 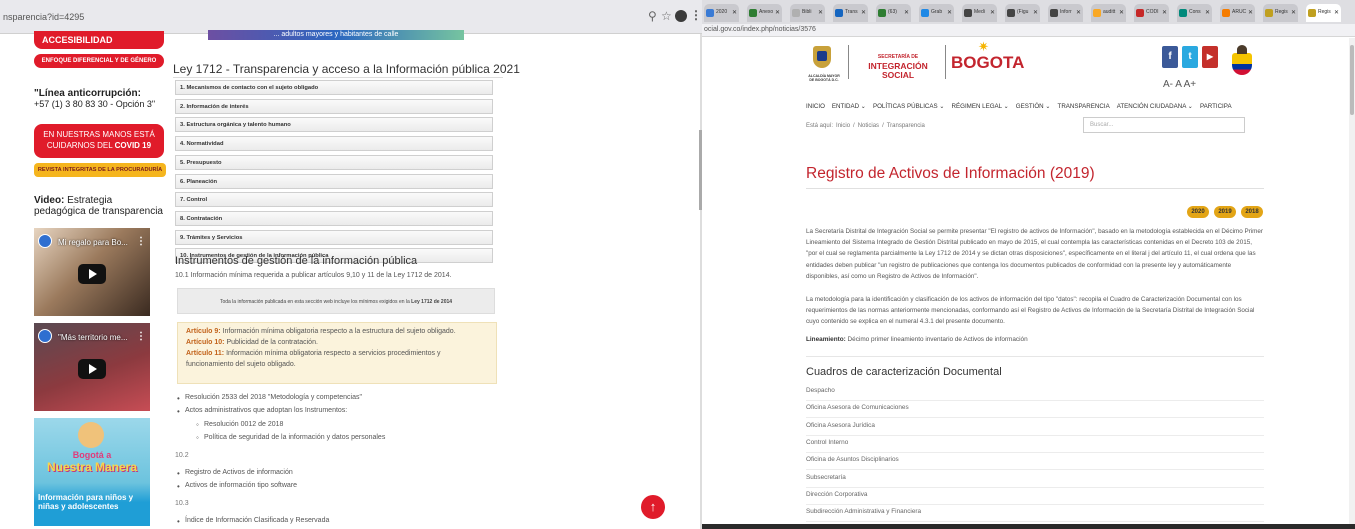 What do you see at coordinates (1035, 392) in the screenshot?
I see `cuadro-link: Despacho` at bounding box center [1035, 392].